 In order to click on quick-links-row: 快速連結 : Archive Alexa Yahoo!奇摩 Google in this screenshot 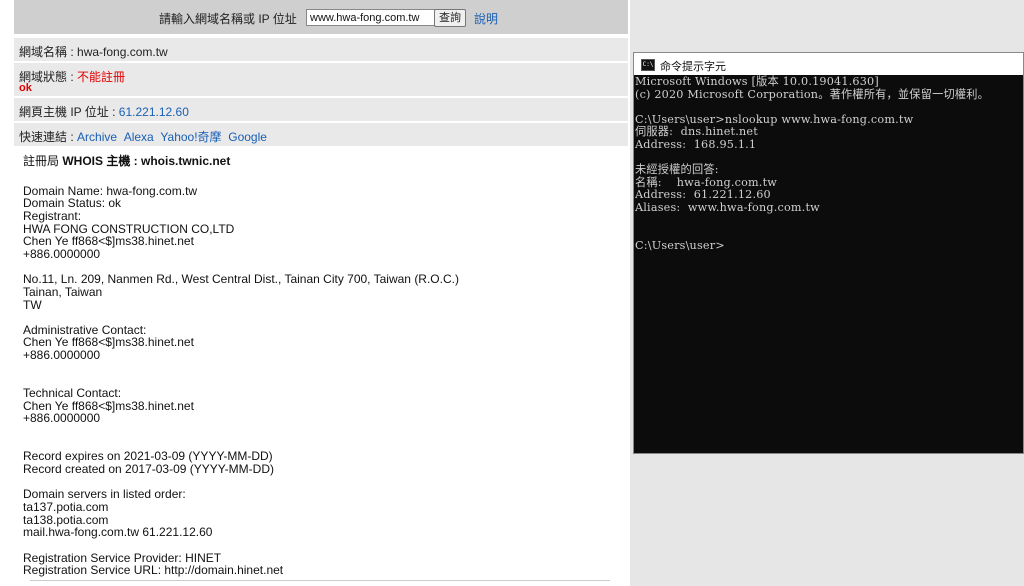, I will do `click(321, 134)`.